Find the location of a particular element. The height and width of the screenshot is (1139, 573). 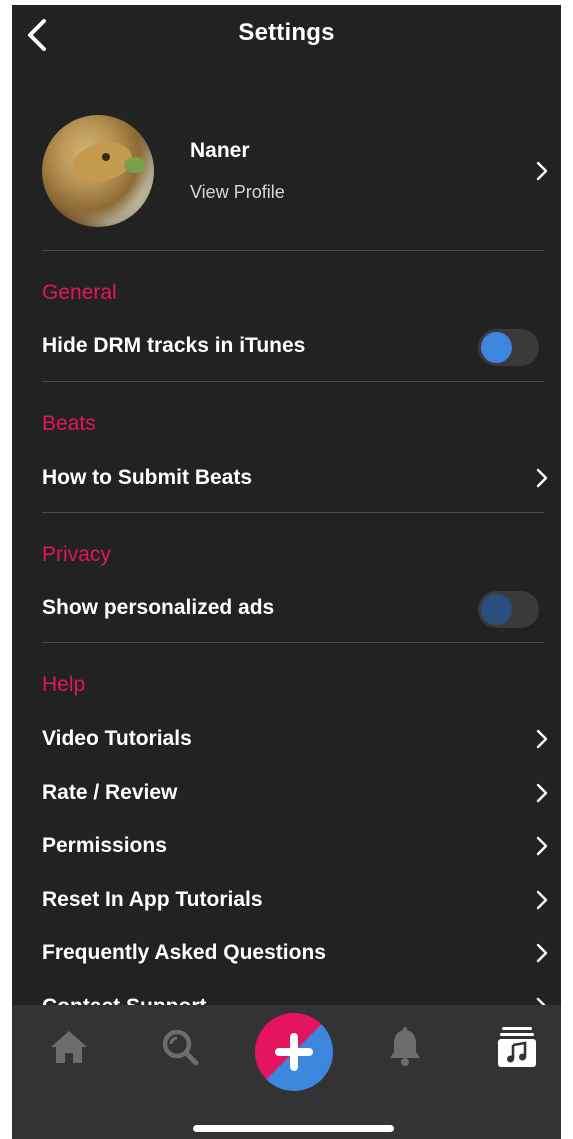

add-icon-vertical is located at coordinates (294, 1052).